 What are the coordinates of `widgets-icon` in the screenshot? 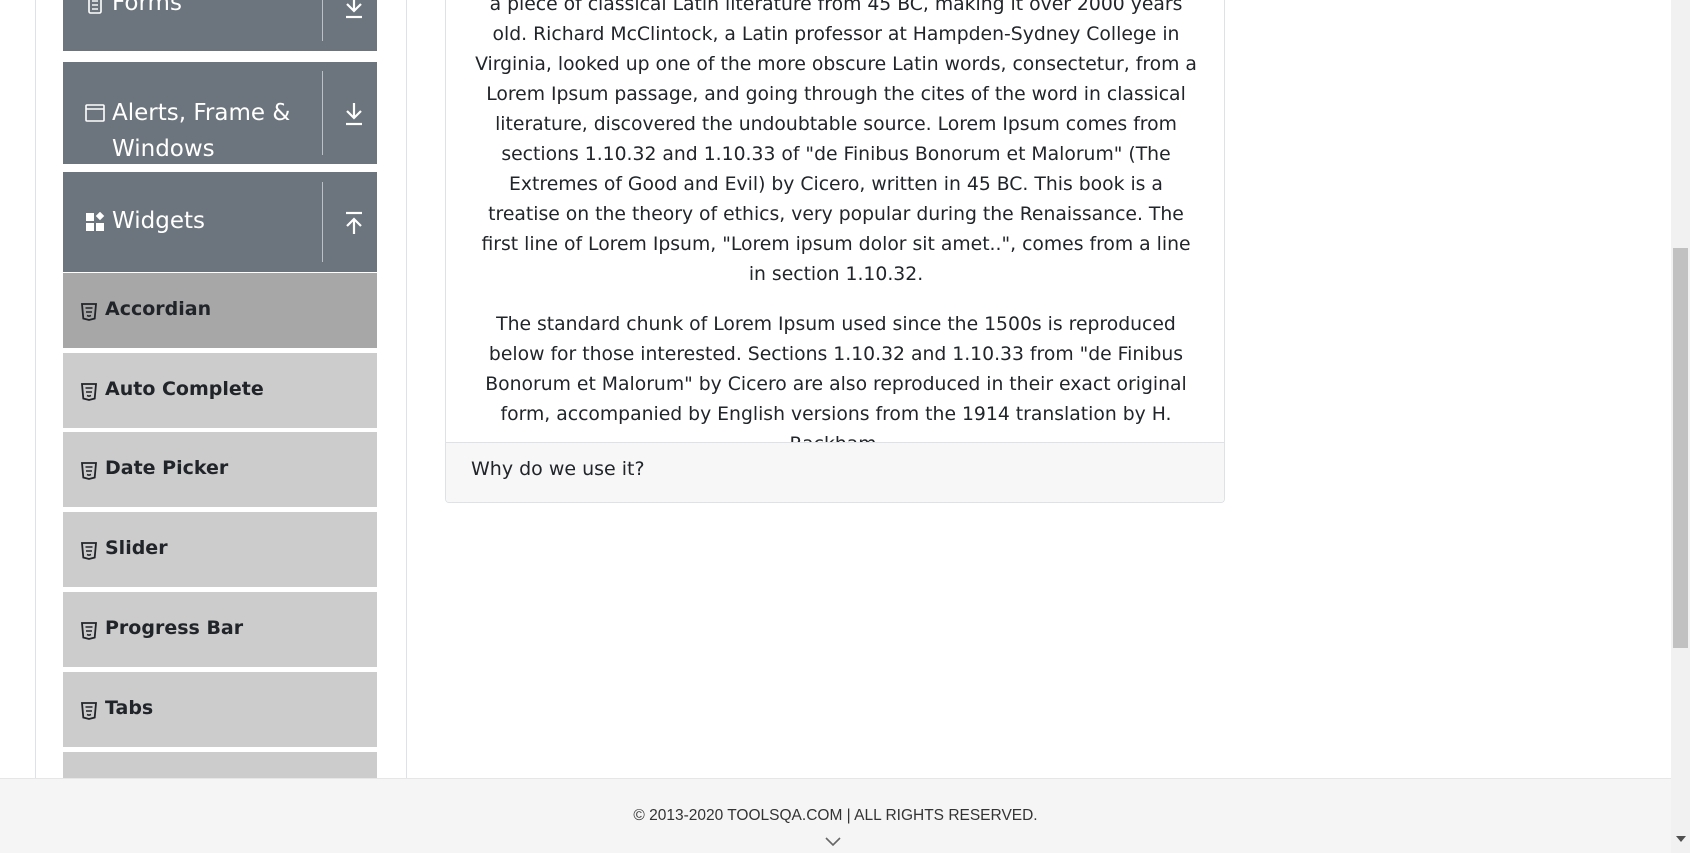 It's located at (95, 222).